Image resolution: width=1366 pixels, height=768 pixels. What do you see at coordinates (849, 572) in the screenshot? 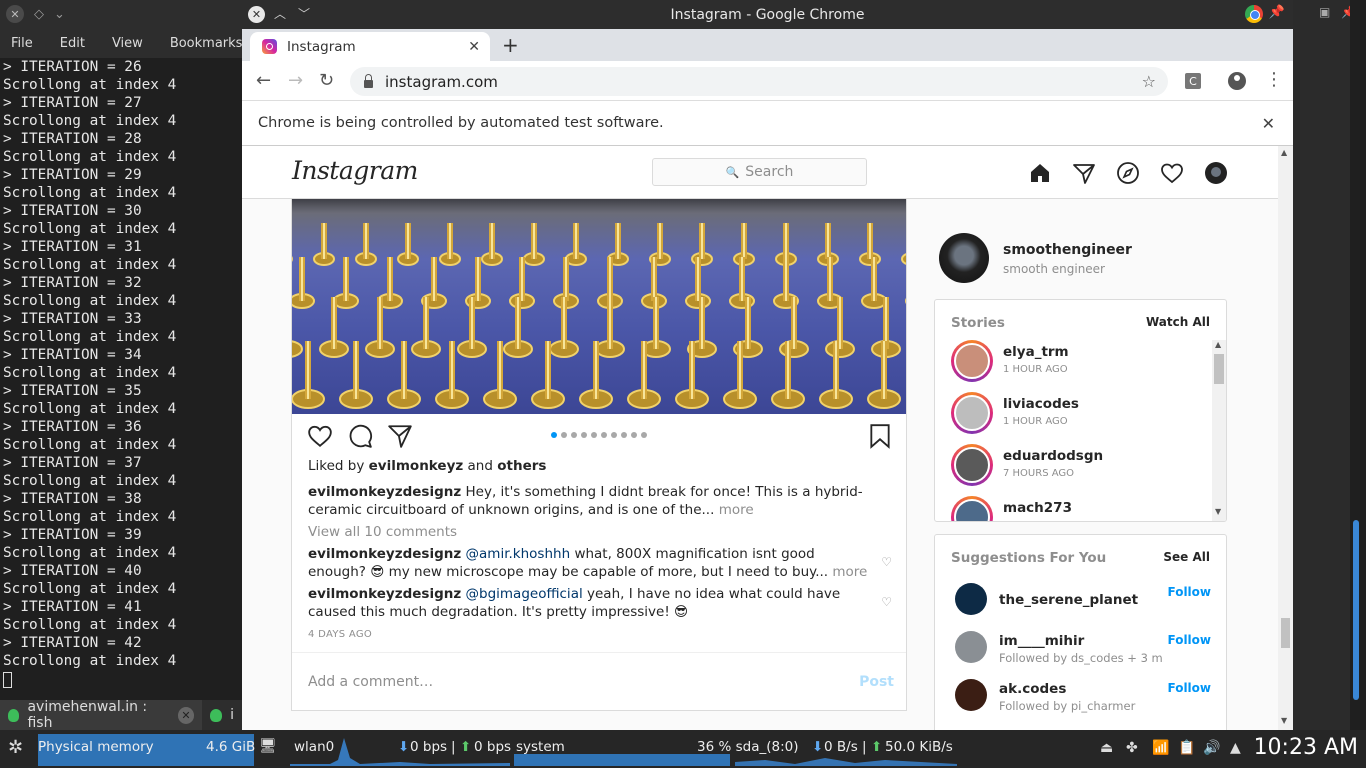
I see `comment-more-link: more` at bounding box center [849, 572].